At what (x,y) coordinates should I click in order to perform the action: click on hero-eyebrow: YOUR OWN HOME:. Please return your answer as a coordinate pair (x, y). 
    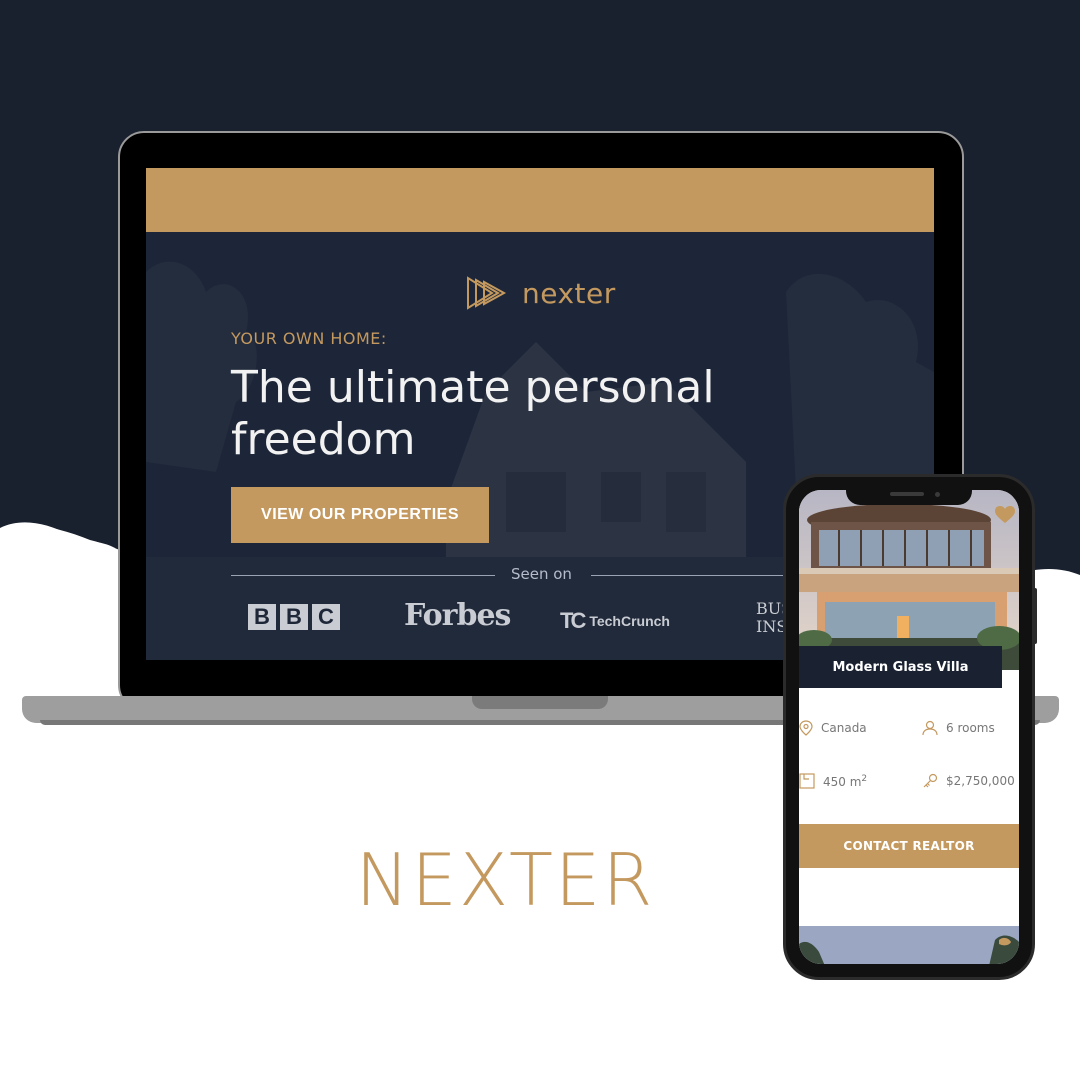
    Looking at the image, I should click on (309, 338).